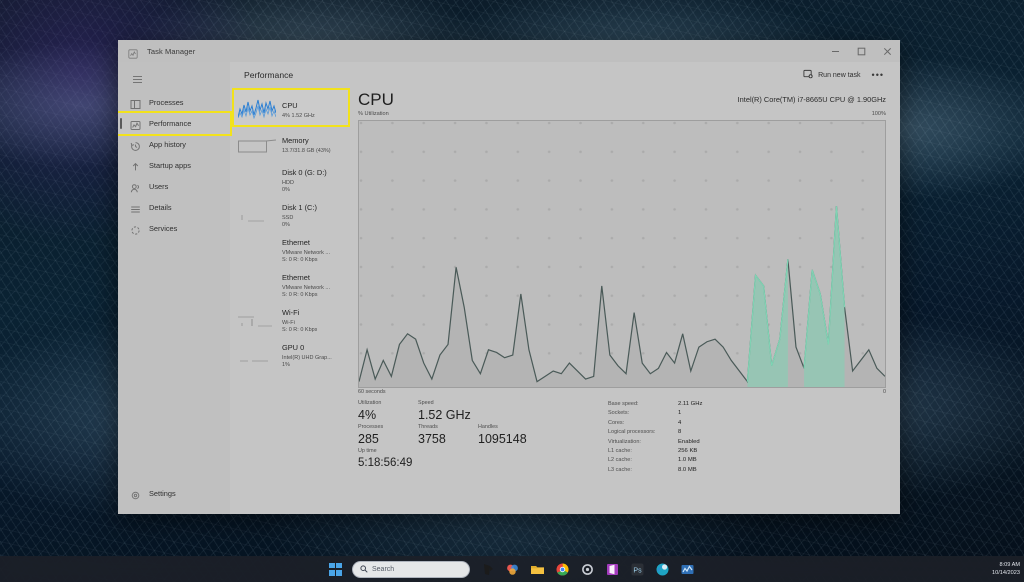  Describe the element at coordinates (662, 569) in the screenshot. I see `taskbar-app-edge` at that location.